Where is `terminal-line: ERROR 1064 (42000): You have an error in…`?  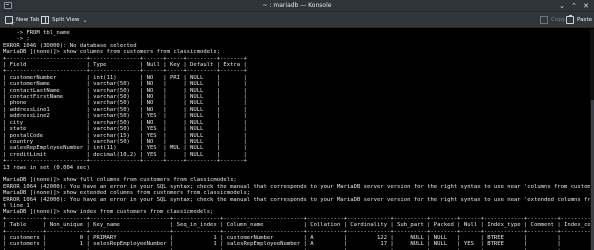
terminal-line: ERROR 1064 (42000): You have an error in… is located at coordinates (298, 199).